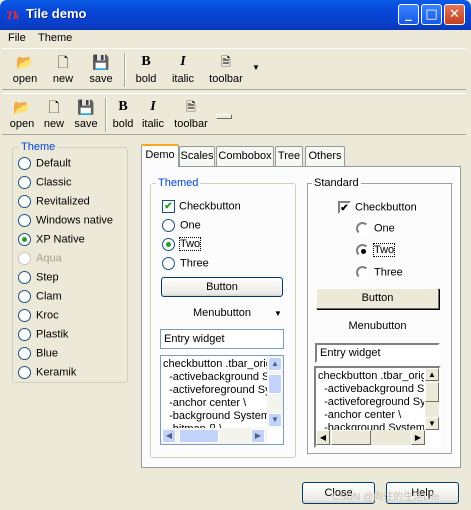 The height and width of the screenshot is (510, 471). What do you see at coordinates (454, 14) in the screenshot?
I see `close-icon: ✕` at bounding box center [454, 14].